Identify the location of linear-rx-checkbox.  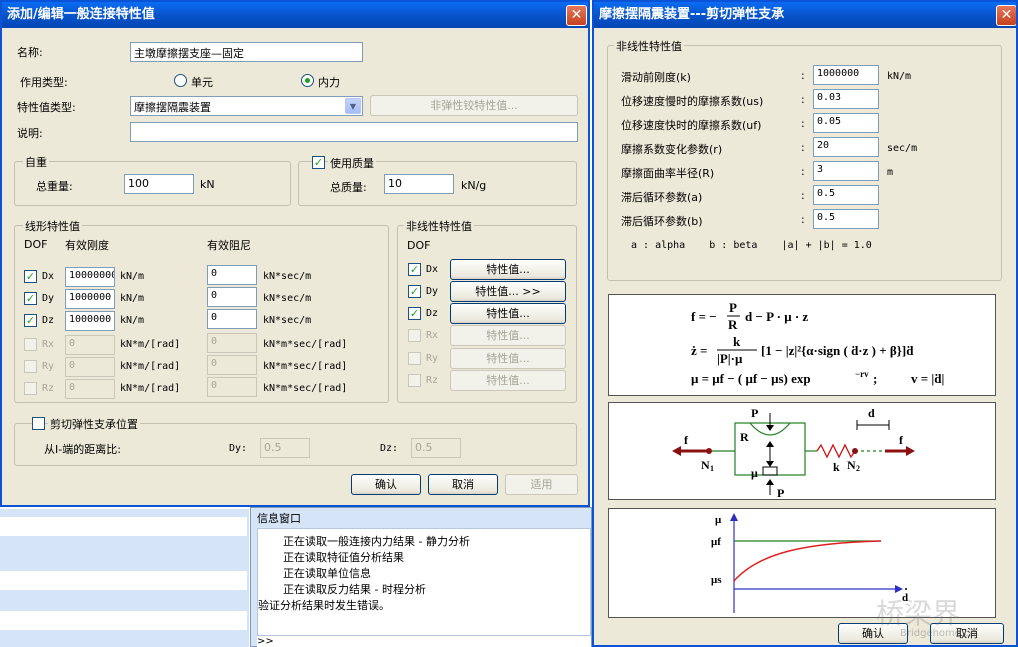
(30, 344).